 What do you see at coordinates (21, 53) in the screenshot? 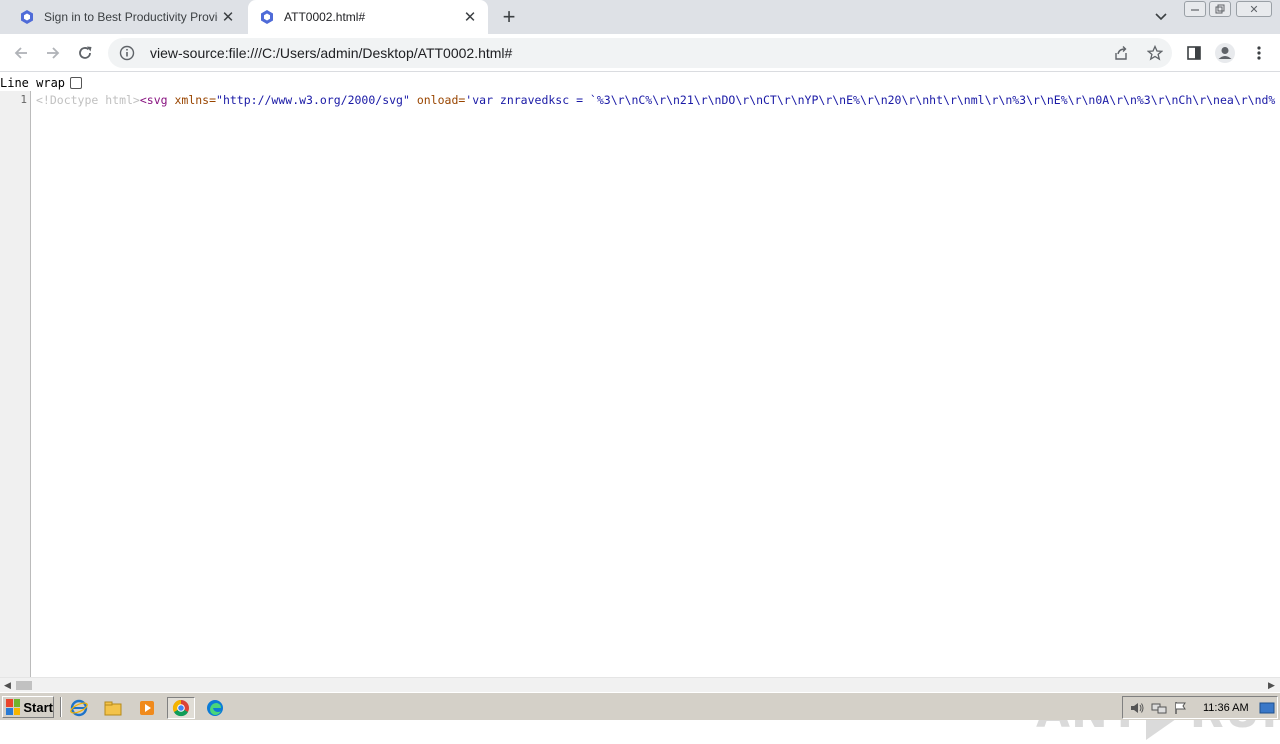
I see `back-arrow-icon` at bounding box center [21, 53].